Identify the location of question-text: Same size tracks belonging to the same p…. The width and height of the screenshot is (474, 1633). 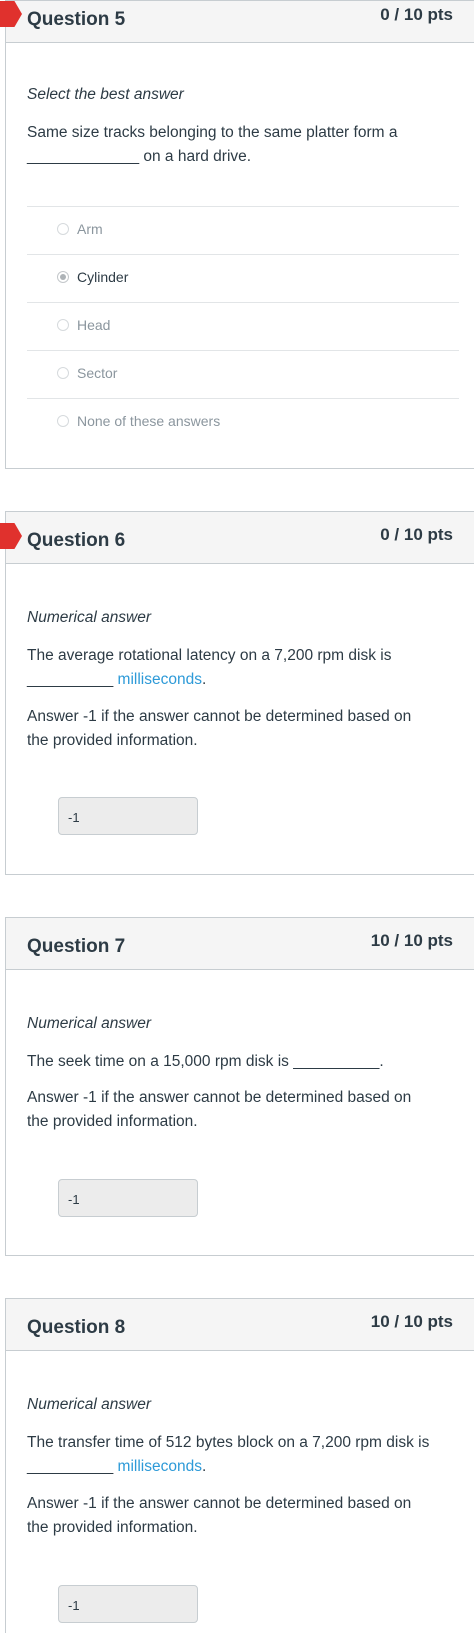
(237, 145).